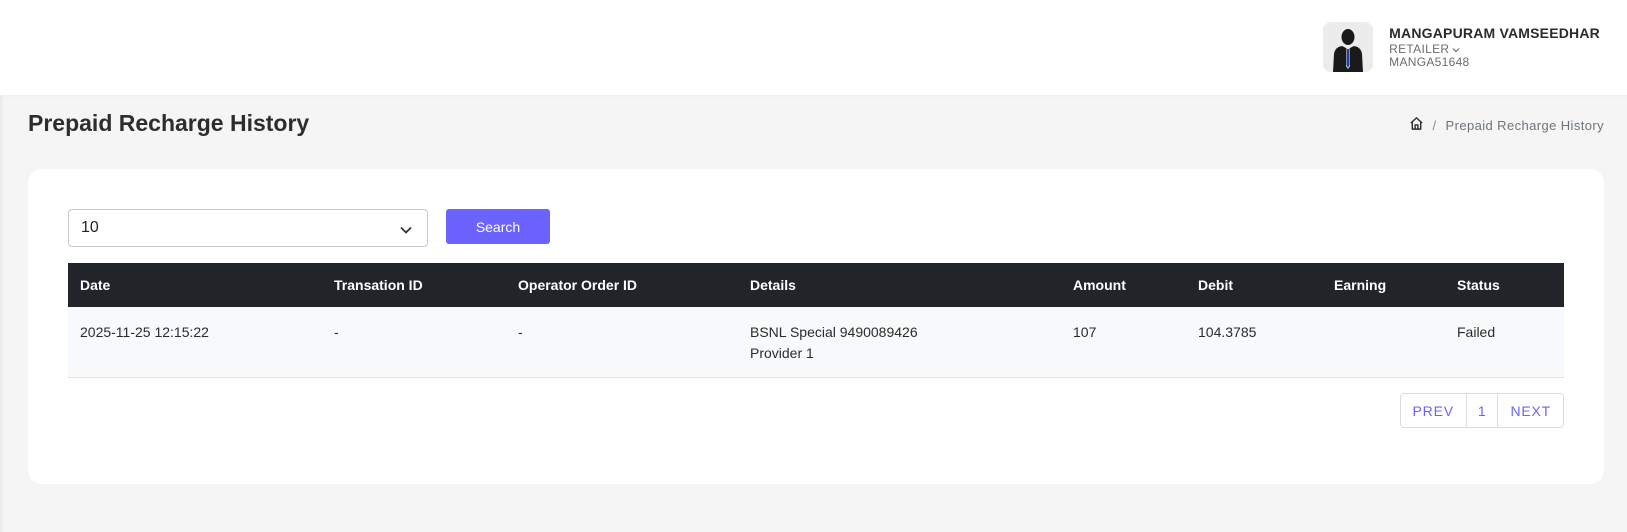  Describe the element at coordinates (498, 226) in the screenshot. I see `search-button: Search` at that location.